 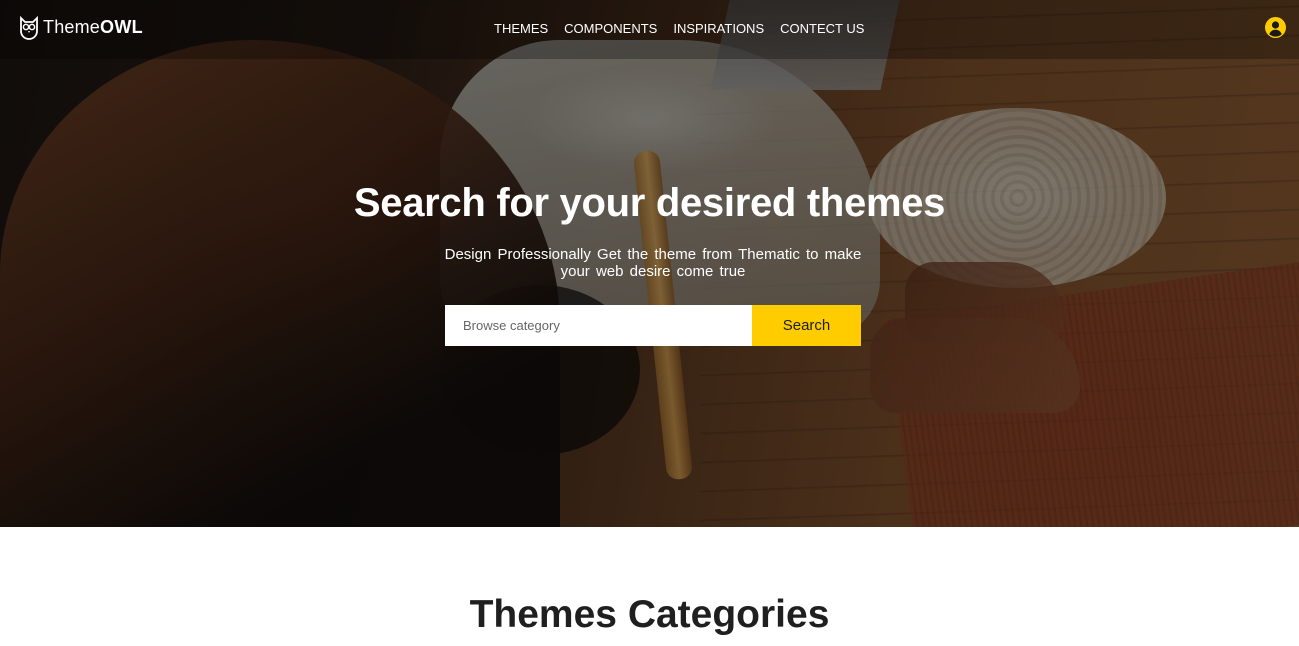 I want to click on brand-name-light: Theme, so click(x=72, y=26).